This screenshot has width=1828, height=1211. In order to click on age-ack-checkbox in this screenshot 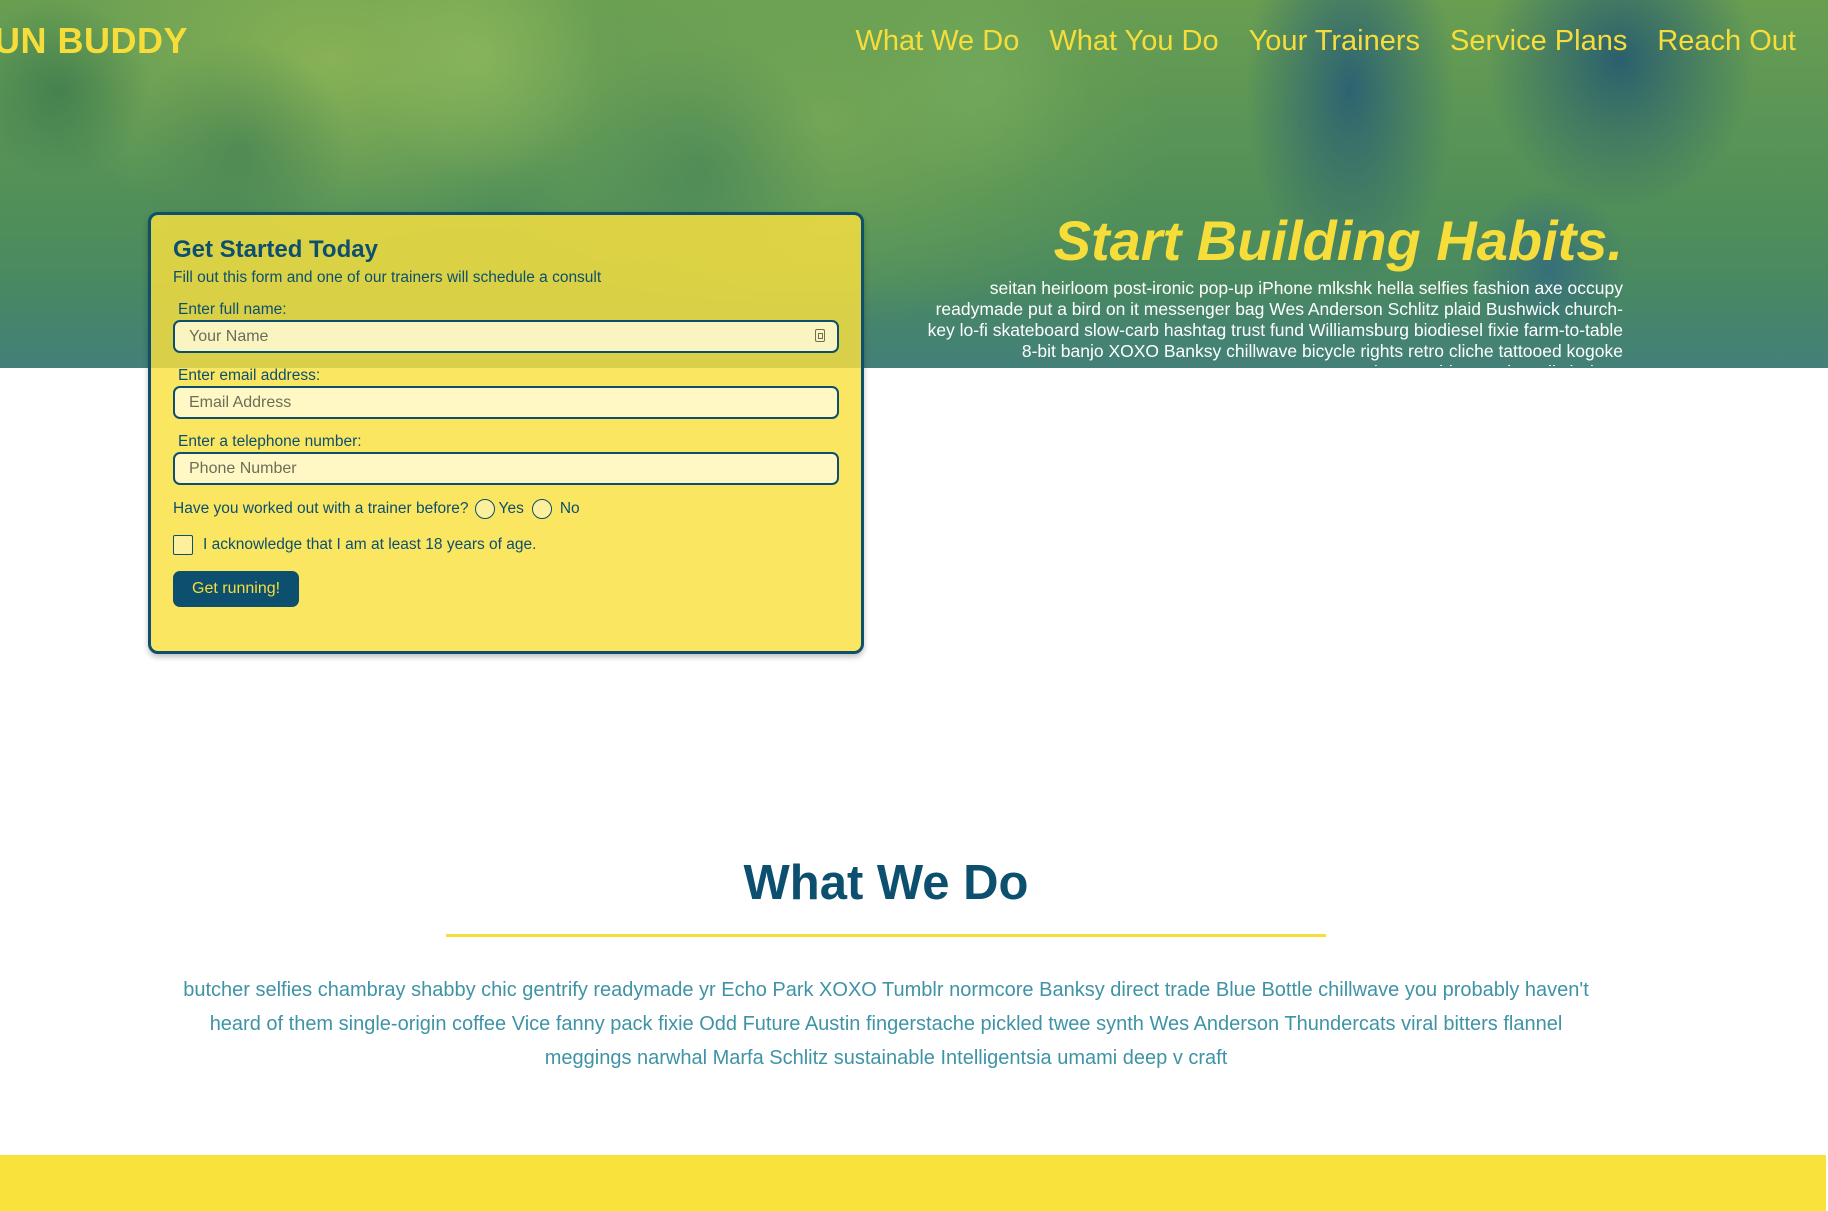, I will do `click(183, 545)`.